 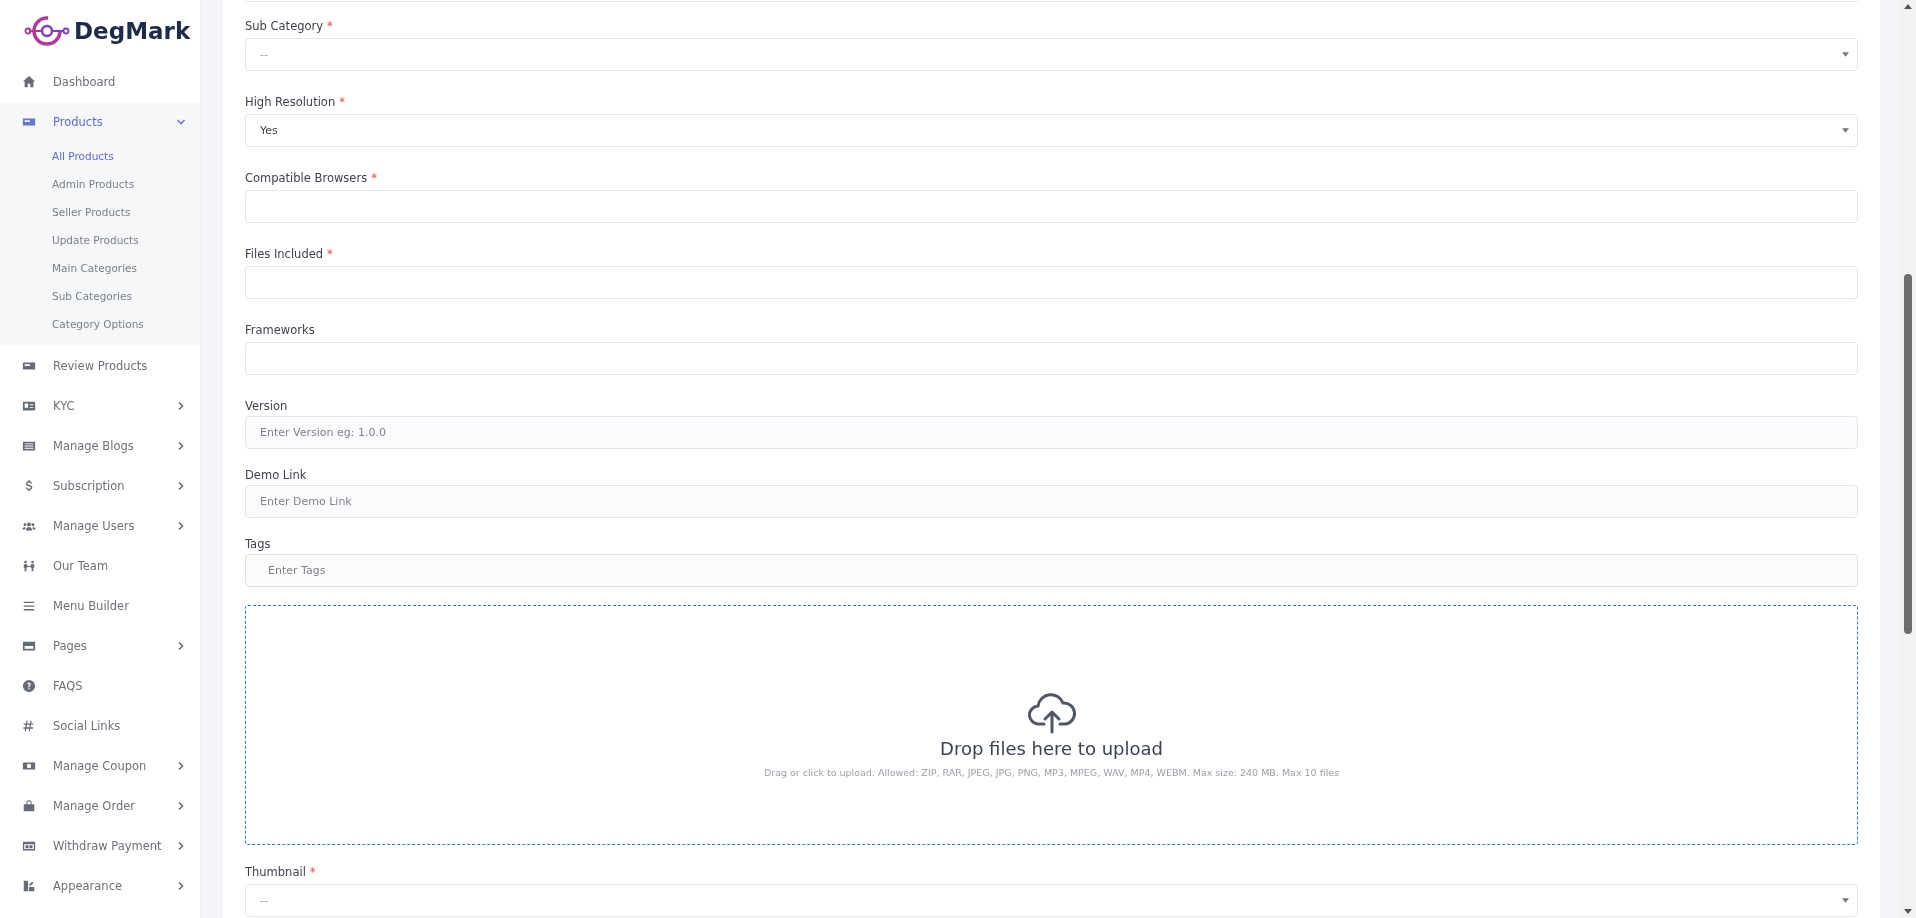 What do you see at coordinates (100, 726) in the screenshot?
I see `sidebar-item: Social Links` at bounding box center [100, 726].